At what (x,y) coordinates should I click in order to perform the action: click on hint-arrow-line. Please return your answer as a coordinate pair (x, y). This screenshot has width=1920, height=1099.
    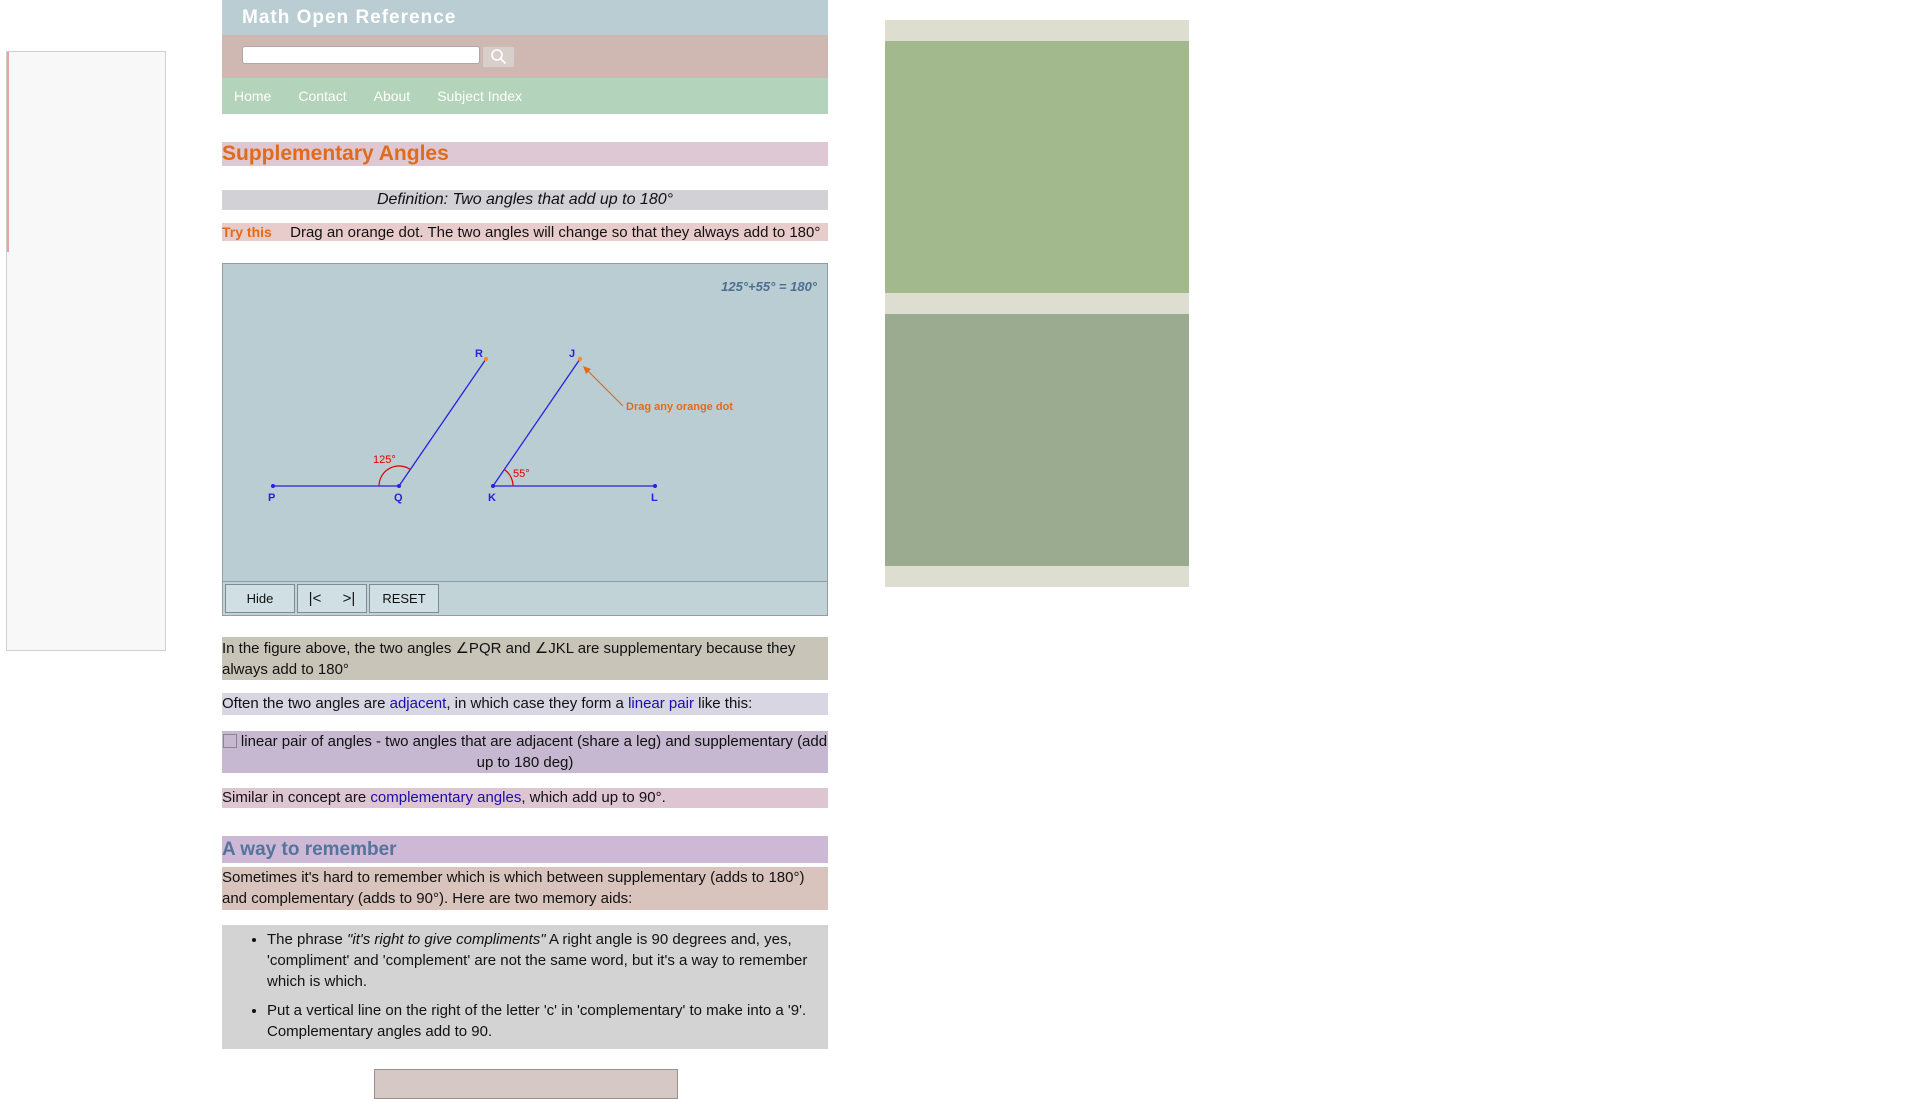
    Looking at the image, I should click on (604, 387).